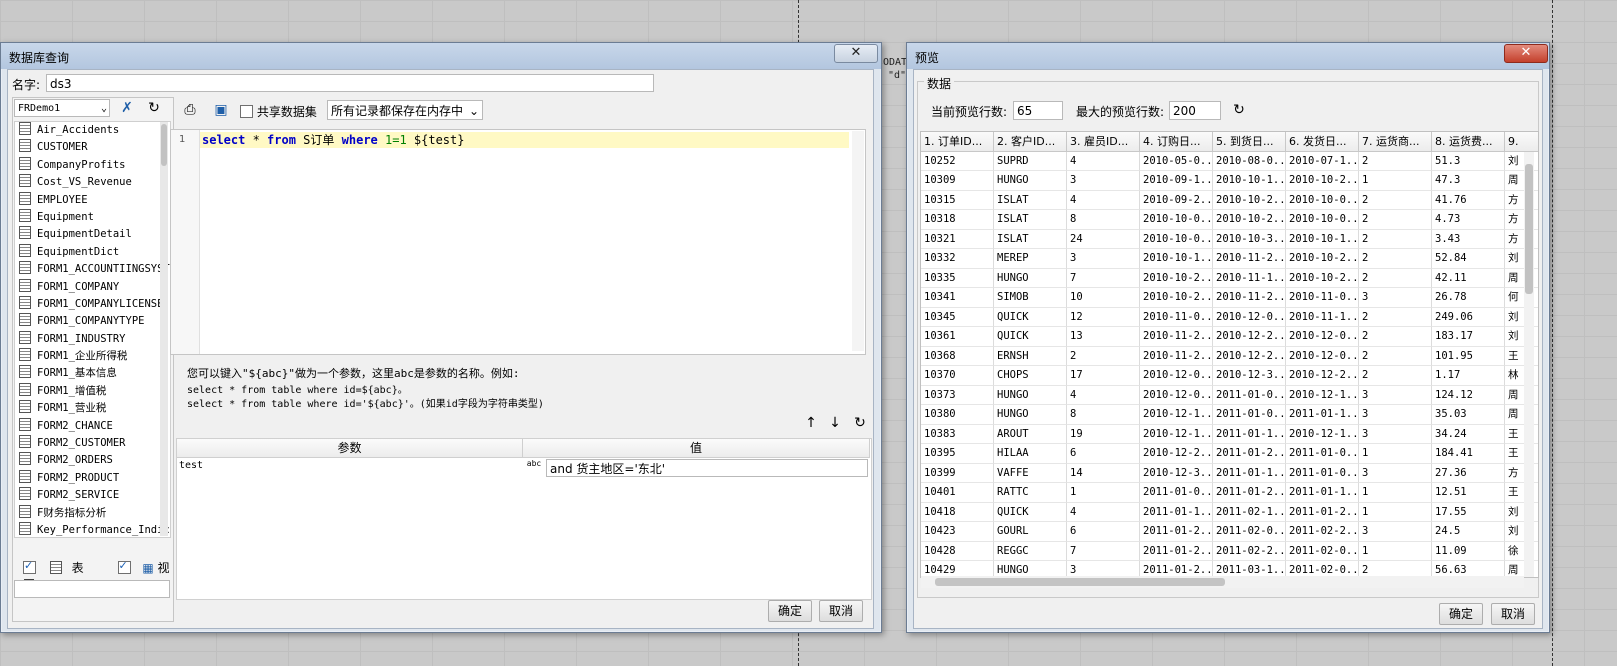 Image resolution: width=1617 pixels, height=666 pixels. I want to click on grid-column-header: 9., so click(1521, 142).